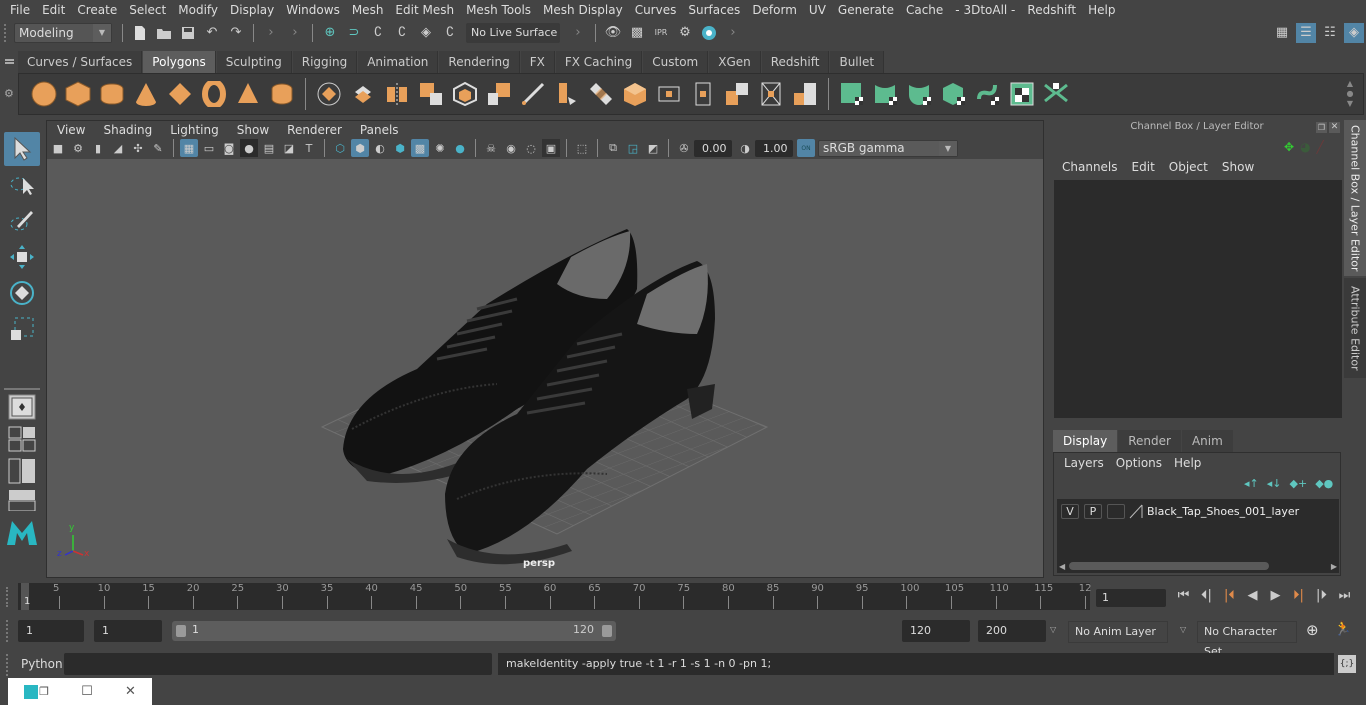  What do you see at coordinates (567, 94) in the screenshot?
I see `extrude-icon` at bounding box center [567, 94].